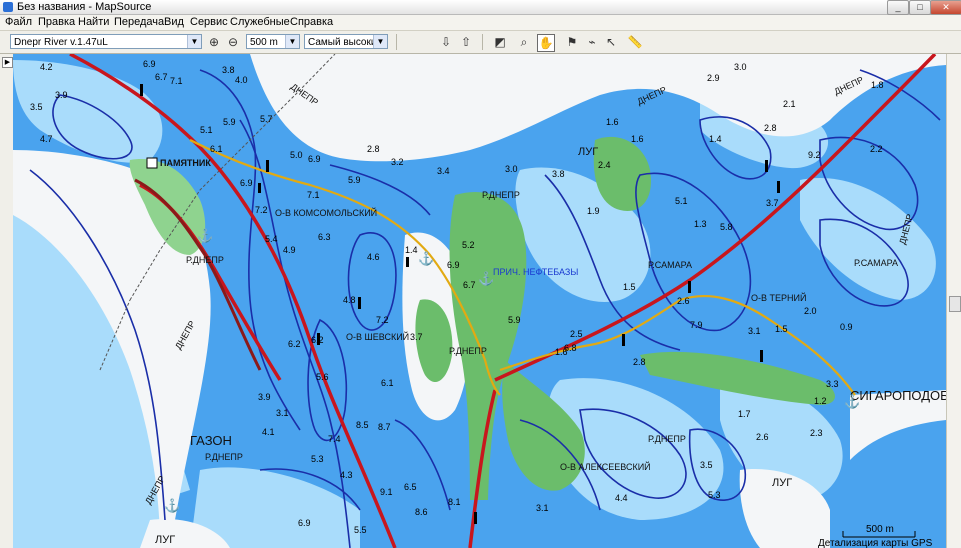 Image resolution: width=961 pixels, height=548 pixels. Describe the element at coordinates (93, 22) in the screenshot. I see `menu-find: Найти` at that location.